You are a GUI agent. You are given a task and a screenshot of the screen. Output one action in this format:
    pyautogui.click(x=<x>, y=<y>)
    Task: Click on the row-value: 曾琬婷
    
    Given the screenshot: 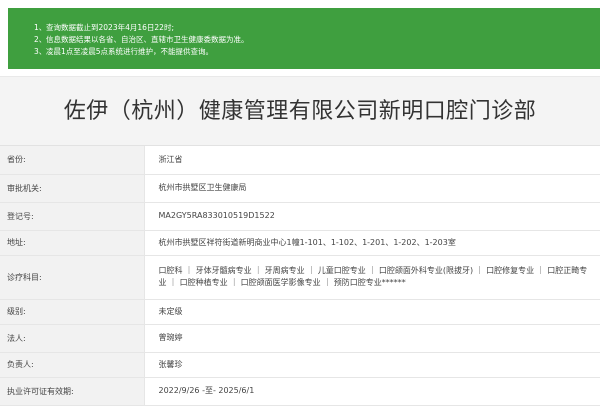 What is the action you would take?
    pyautogui.click(x=372, y=338)
    